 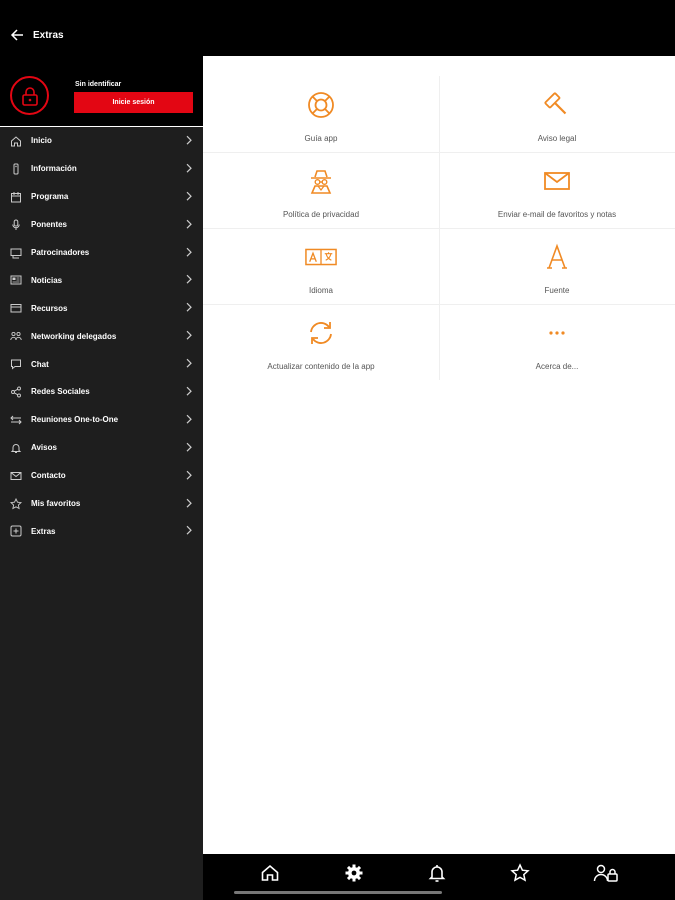 What do you see at coordinates (98, 84) in the screenshot?
I see `user-status: Sin identificar` at bounding box center [98, 84].